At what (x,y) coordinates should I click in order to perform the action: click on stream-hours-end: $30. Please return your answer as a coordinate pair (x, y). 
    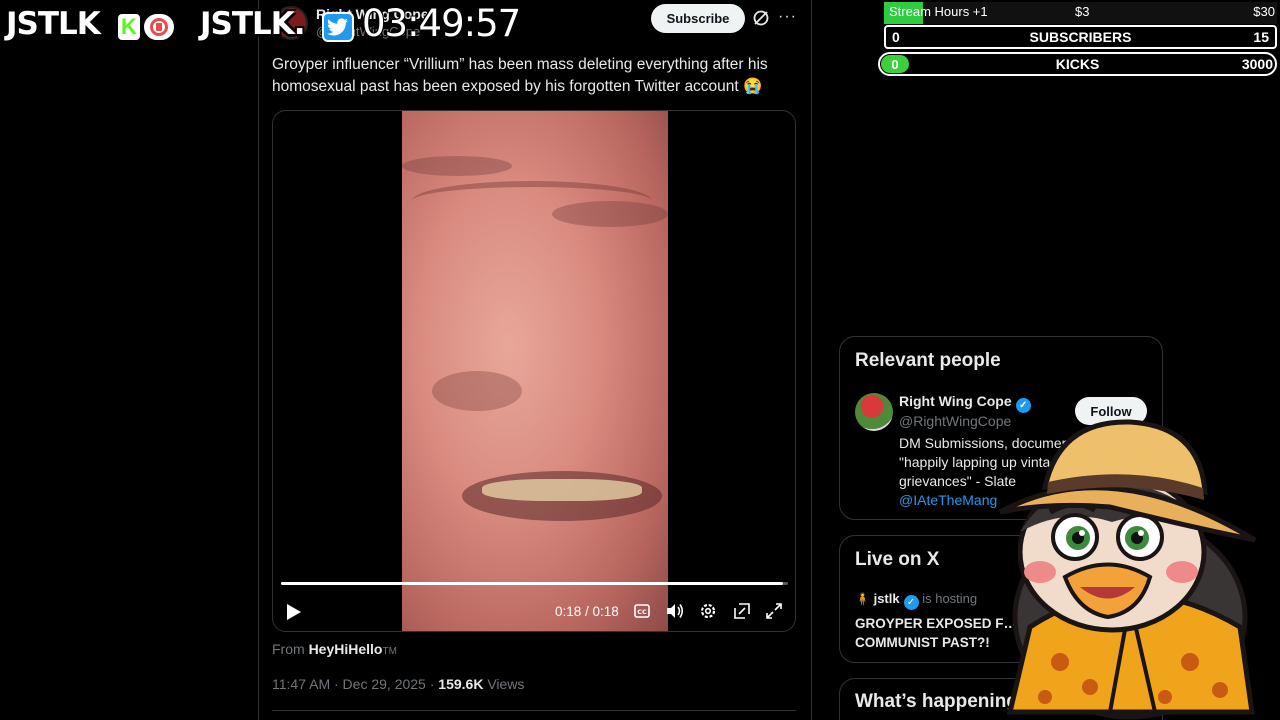
    Looking at the image, I should click on (1264, 11).